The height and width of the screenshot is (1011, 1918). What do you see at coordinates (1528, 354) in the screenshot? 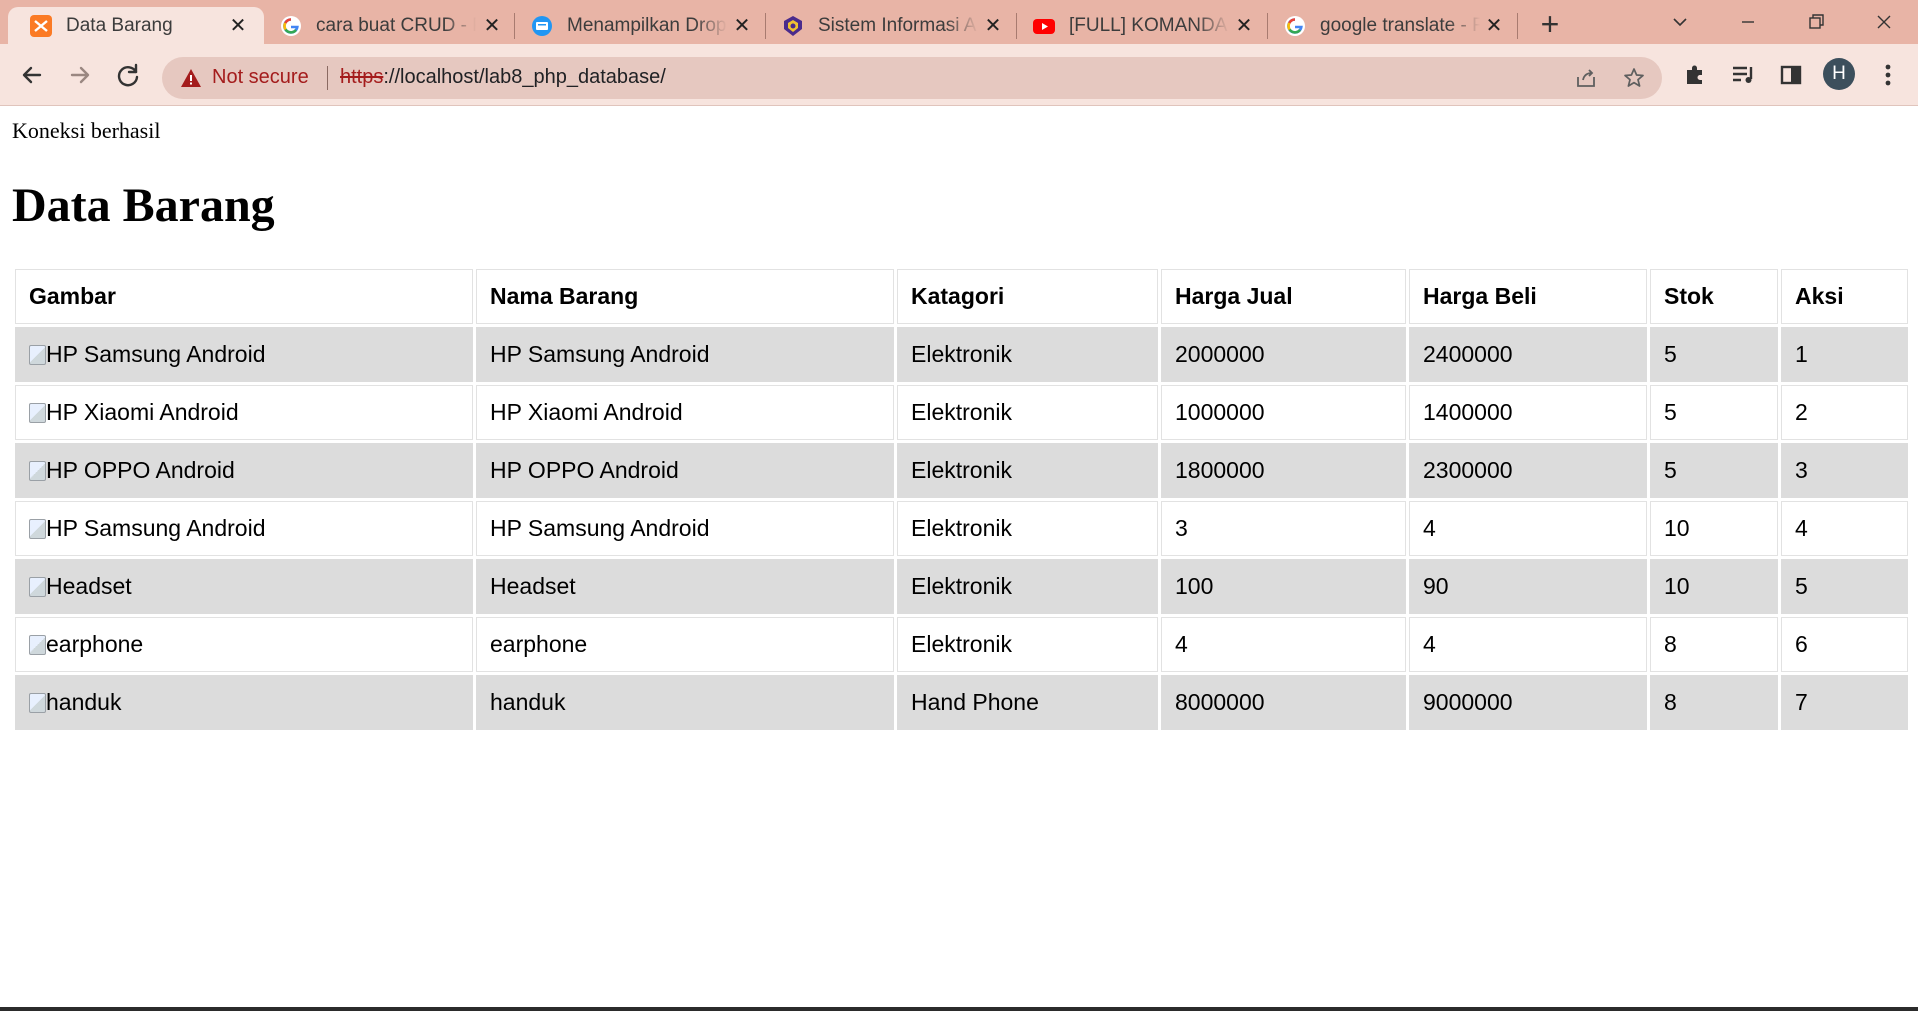
I see `cell-harga-beli: 2400000` at bounding box center [1528, 354].